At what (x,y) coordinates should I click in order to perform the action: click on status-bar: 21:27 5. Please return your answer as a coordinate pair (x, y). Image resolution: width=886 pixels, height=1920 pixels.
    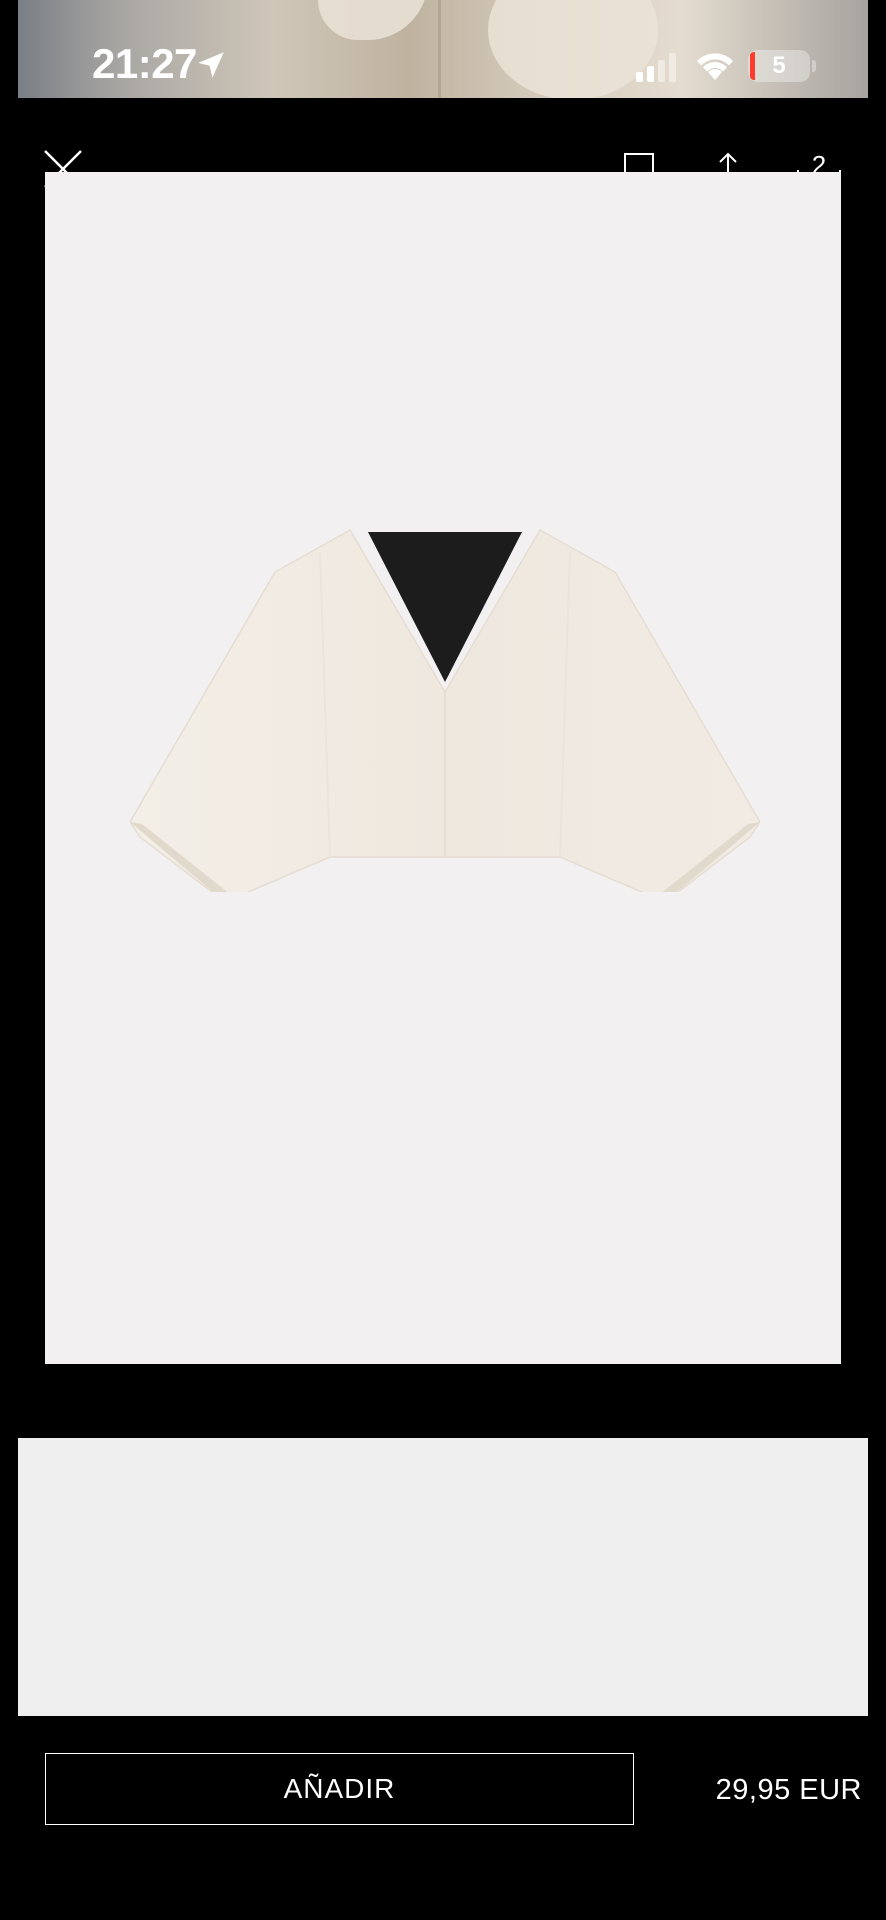
    Looking at the image, I should click on (443, 49).